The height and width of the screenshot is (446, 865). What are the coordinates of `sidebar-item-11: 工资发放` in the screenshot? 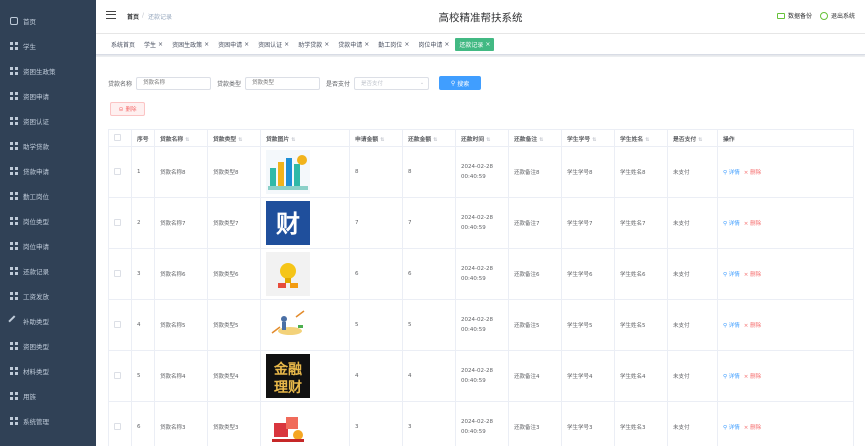 It's located at (48, 295).